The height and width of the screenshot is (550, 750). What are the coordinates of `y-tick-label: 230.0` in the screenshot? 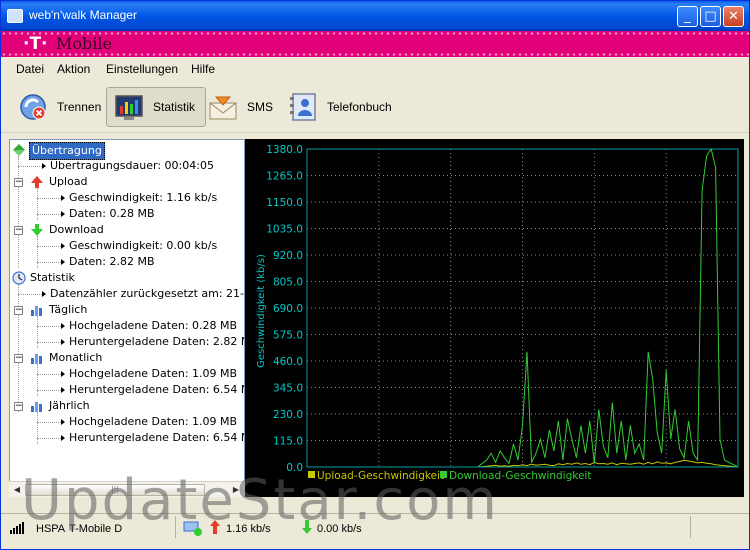 It's located at (288, 415).